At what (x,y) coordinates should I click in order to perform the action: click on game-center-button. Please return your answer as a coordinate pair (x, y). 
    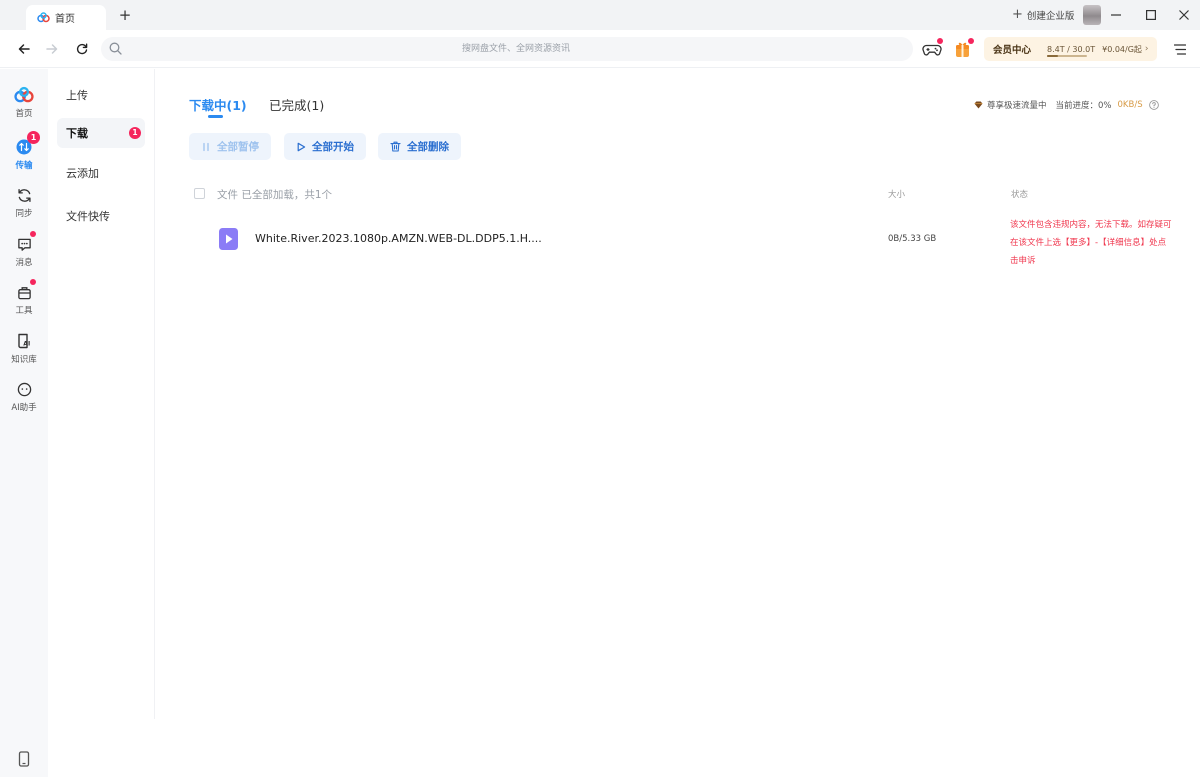
    Looking at the image, I should click on (932, 48).